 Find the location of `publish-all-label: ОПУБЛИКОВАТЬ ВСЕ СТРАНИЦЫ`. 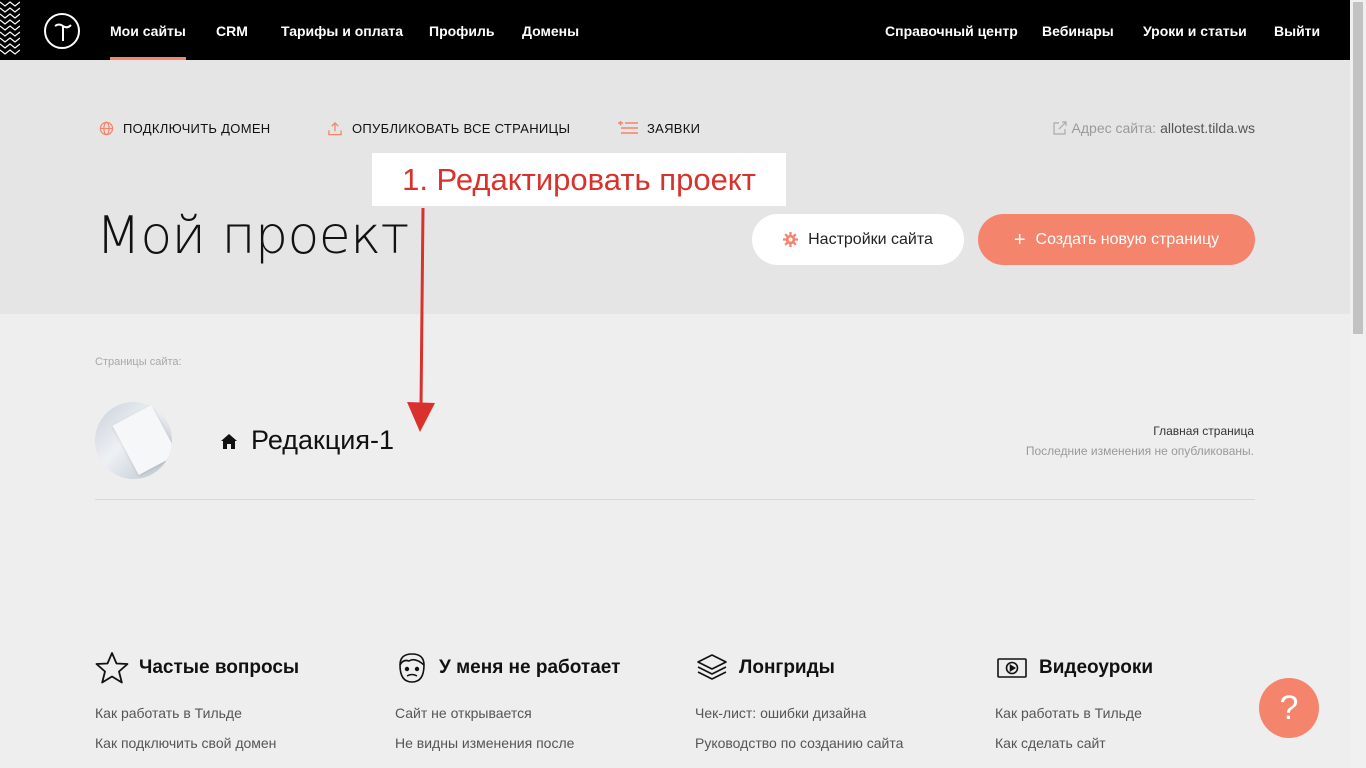

publish-all-label: ОПУБЛИКОВАТЬ ВСЕ СТРАНИЦЫ is located at coordinates (461, 128).